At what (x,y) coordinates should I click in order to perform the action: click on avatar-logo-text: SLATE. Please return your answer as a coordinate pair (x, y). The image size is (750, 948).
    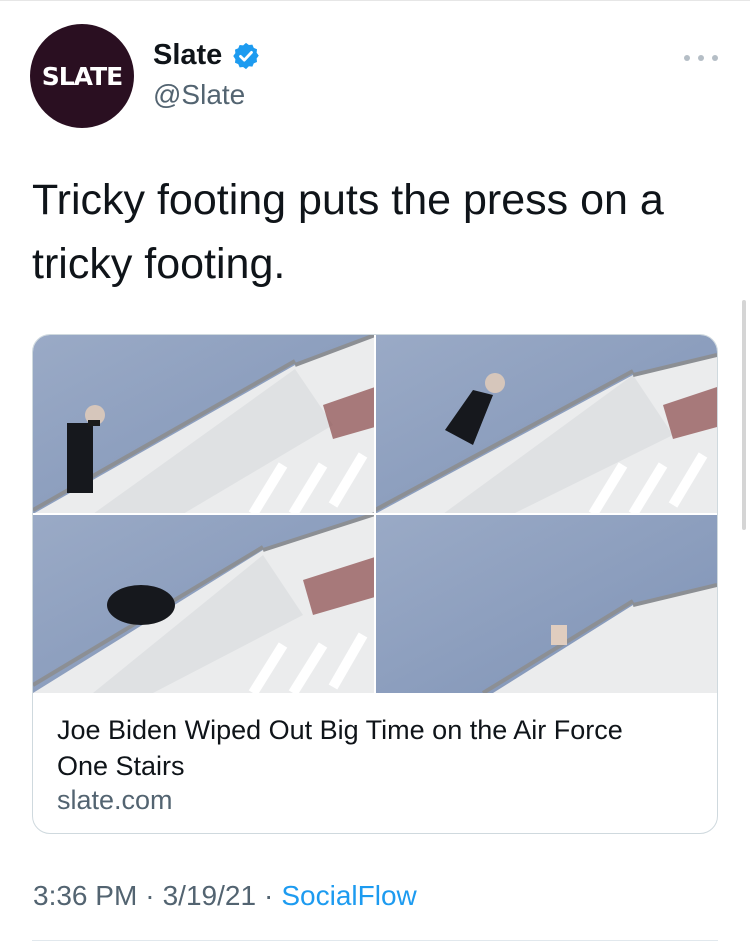
    Looking at the image, I should click on (82, 76).